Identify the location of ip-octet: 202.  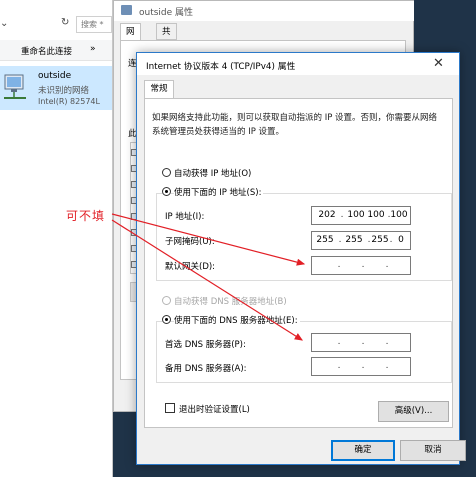
(327, 215).